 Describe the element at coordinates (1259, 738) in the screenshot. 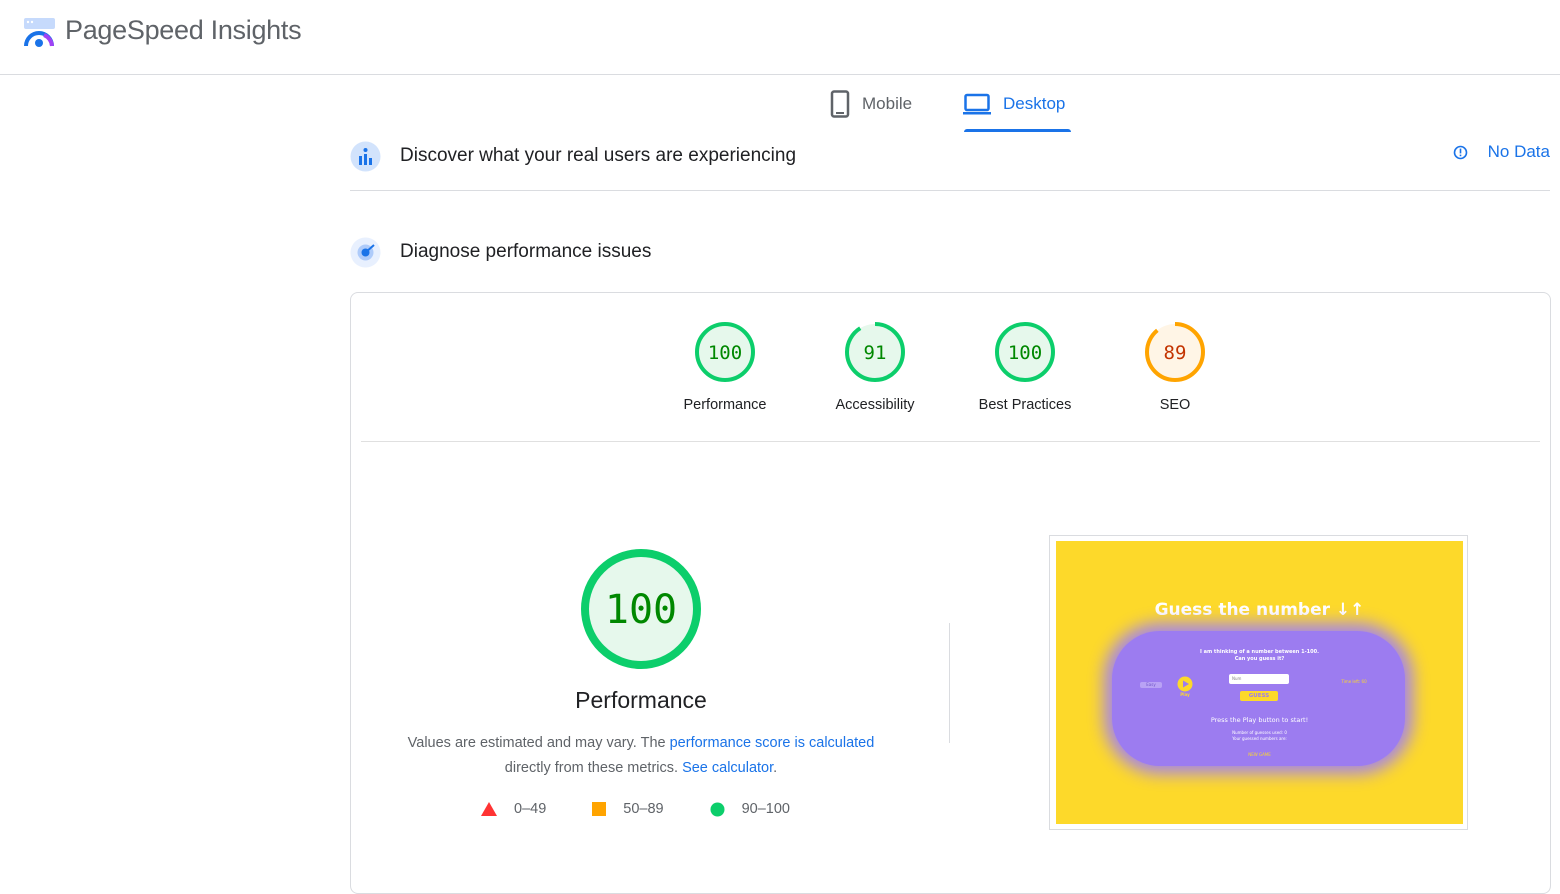

I see `guesses-list: Your guessed numbers are:` at that location.